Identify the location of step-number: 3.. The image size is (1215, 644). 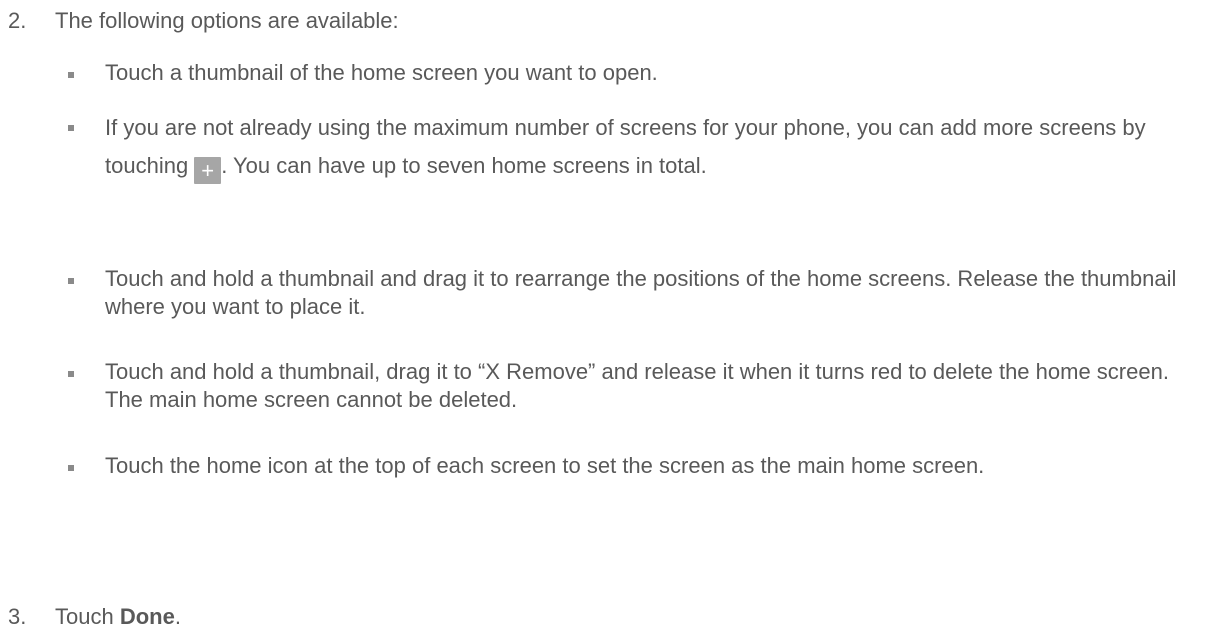
(17, 616).